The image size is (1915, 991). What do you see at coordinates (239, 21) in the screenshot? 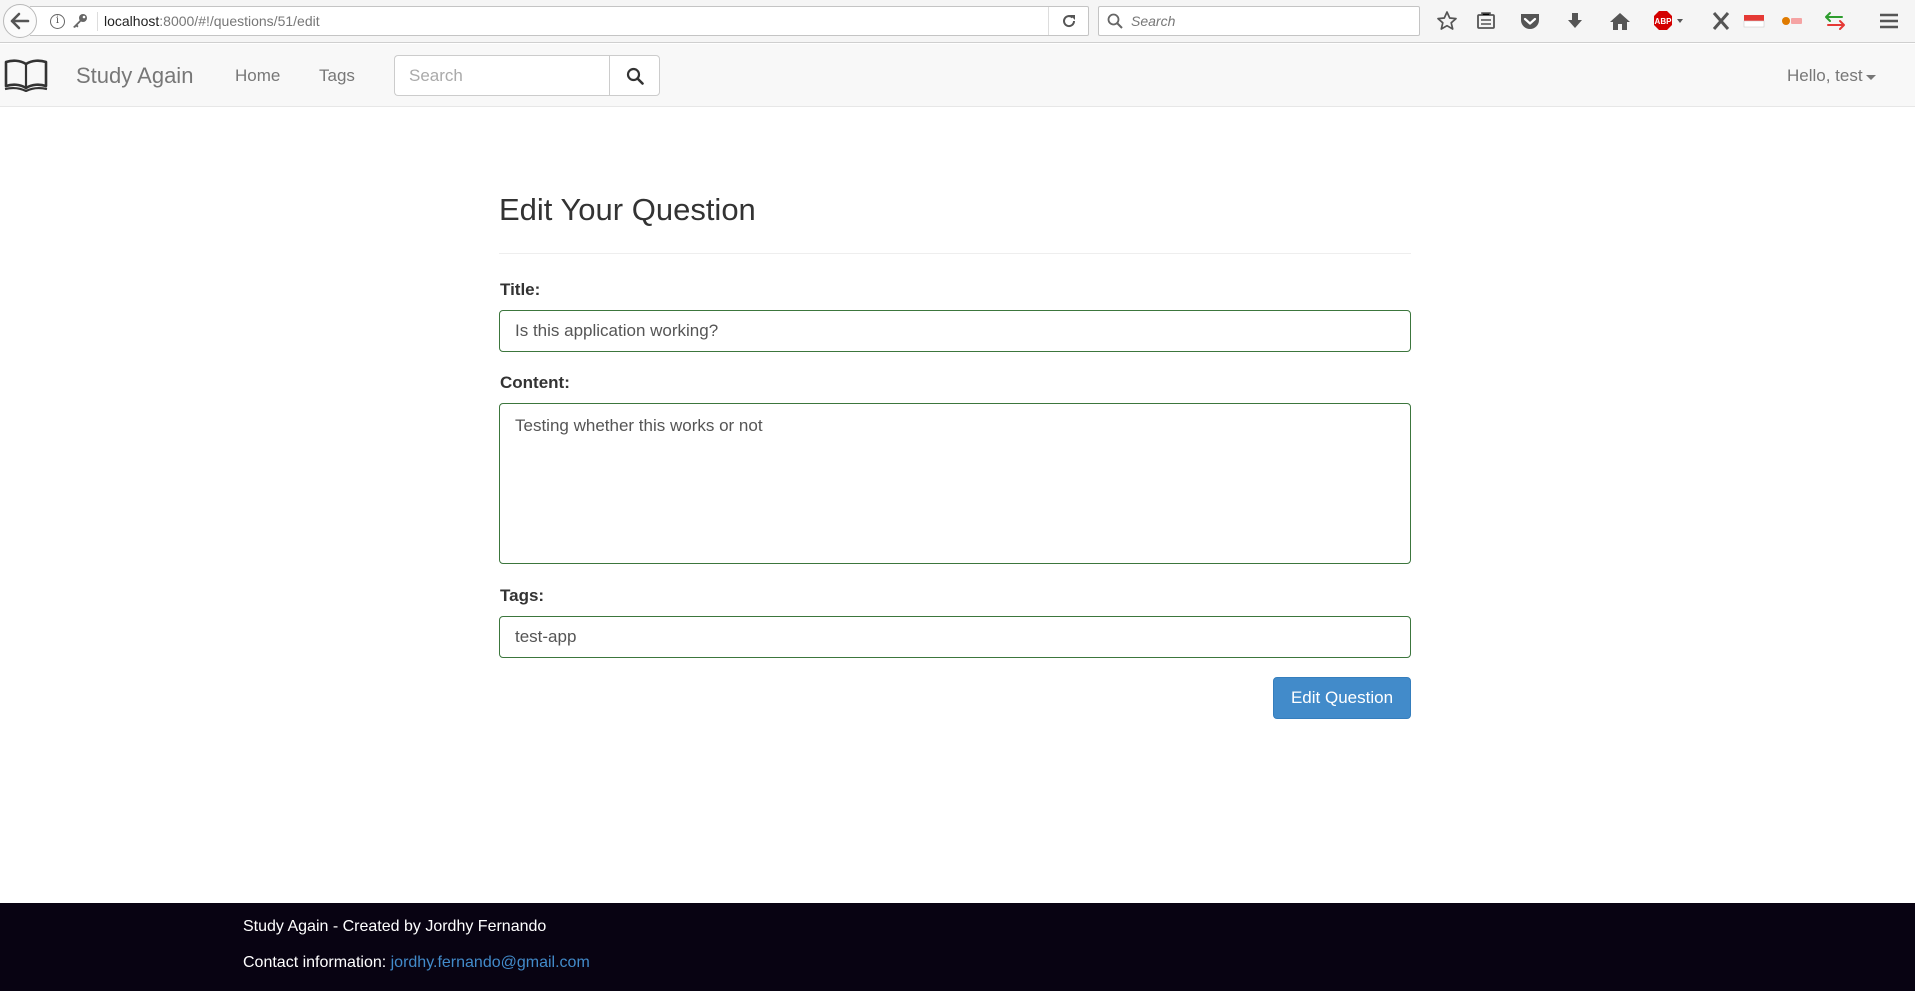
I see `url-path: :8000/#!/questions/51/edit` at bounding box center [239, 21].